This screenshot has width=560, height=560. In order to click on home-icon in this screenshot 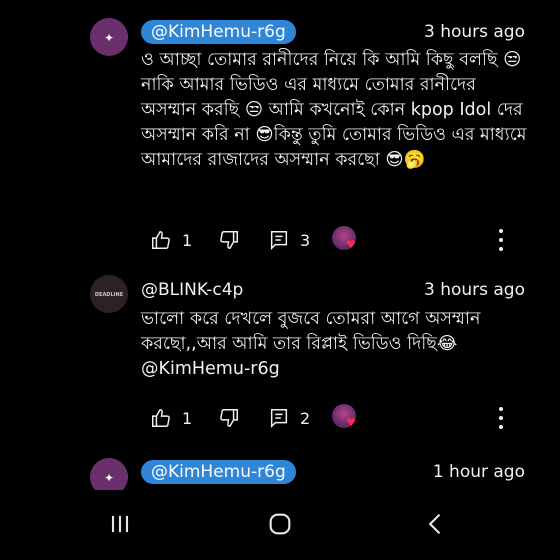, I will do `click(280, 524)`.